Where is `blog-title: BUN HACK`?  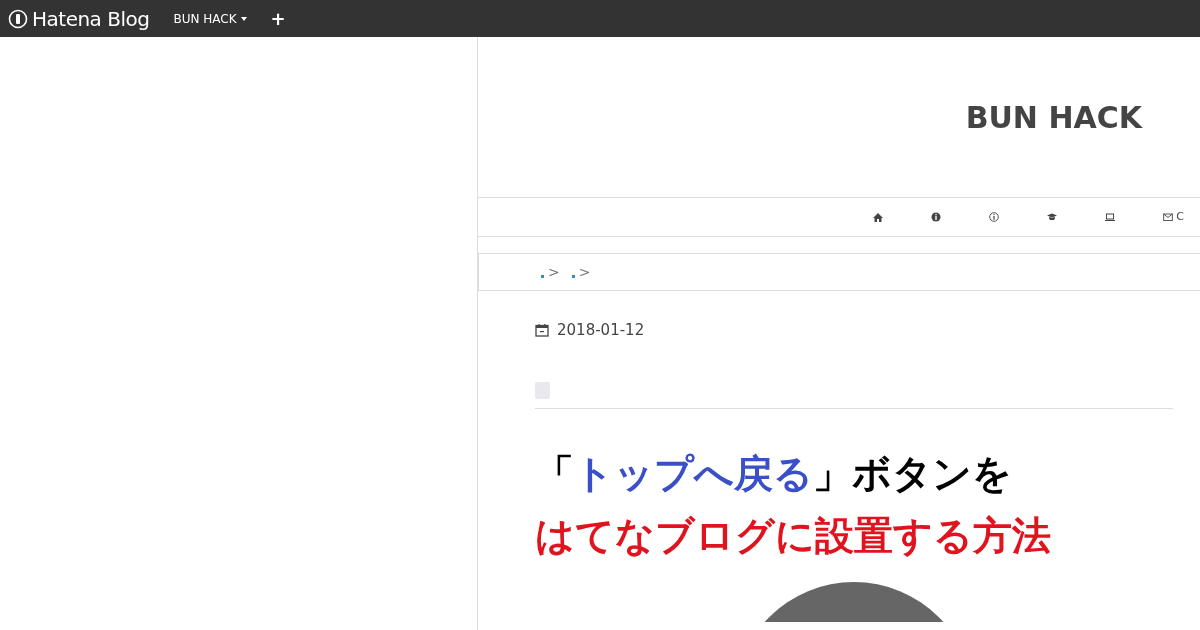
blog-title: BUN HACK is located at coordinates (1053, 117).